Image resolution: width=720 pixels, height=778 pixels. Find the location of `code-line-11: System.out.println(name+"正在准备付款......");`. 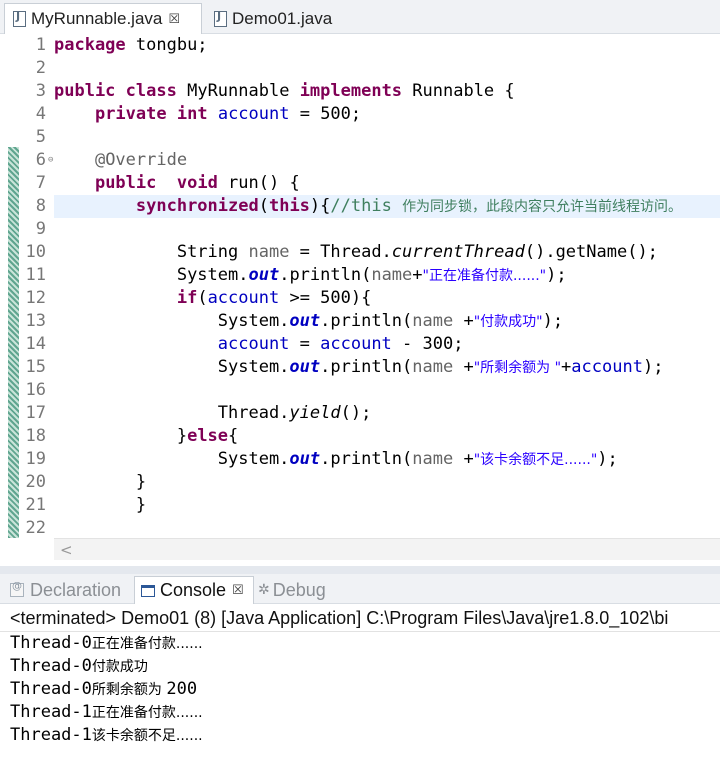

code-line-11: System.out.println(name+"正在准备付款......"); is located at coordinates (387, 275).